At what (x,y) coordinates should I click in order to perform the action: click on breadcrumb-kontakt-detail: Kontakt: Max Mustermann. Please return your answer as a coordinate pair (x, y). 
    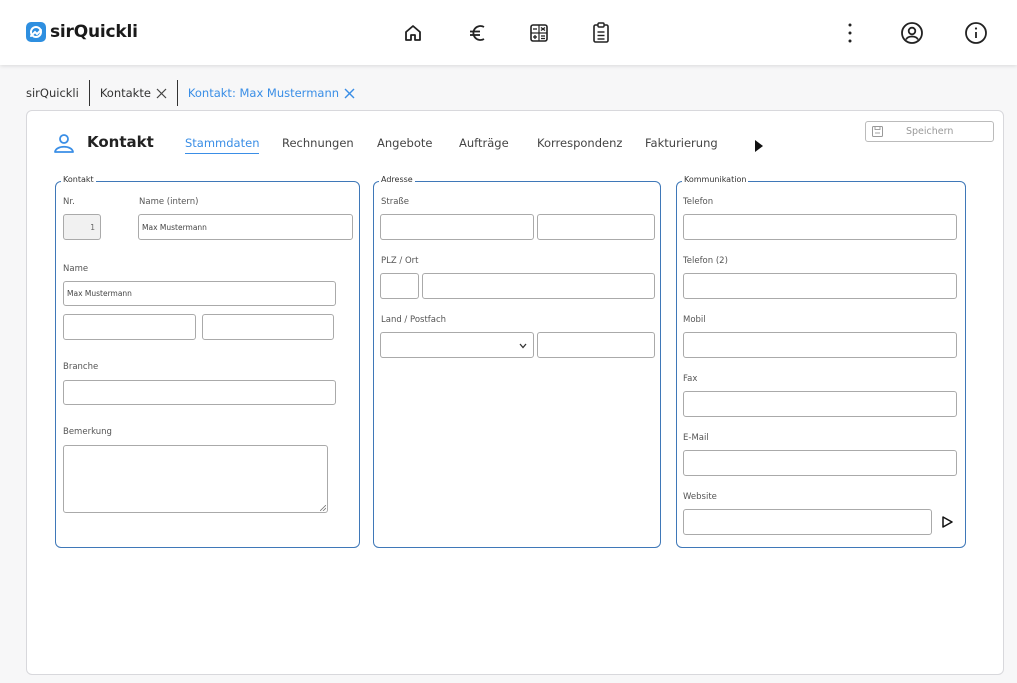
    Looking at the image, I should click on (271, 93).